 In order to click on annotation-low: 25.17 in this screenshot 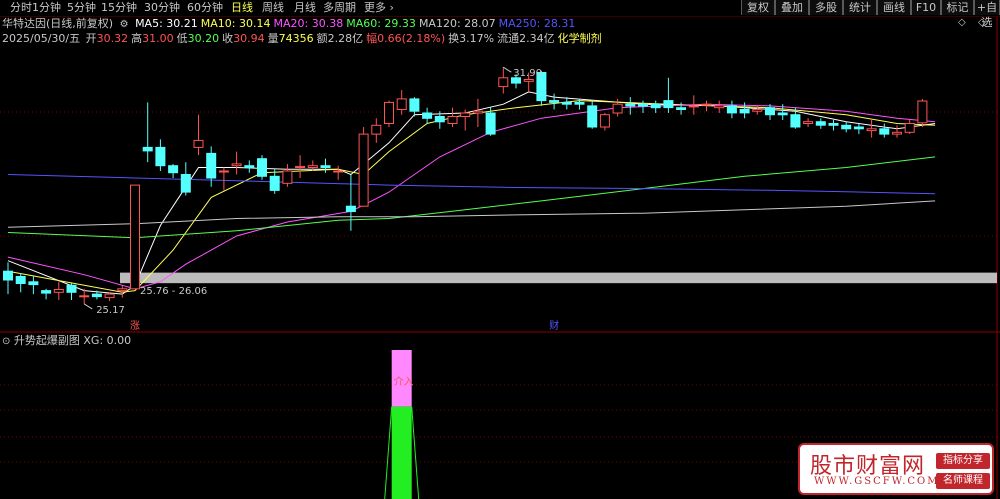, I will do `click(110, 310)`.